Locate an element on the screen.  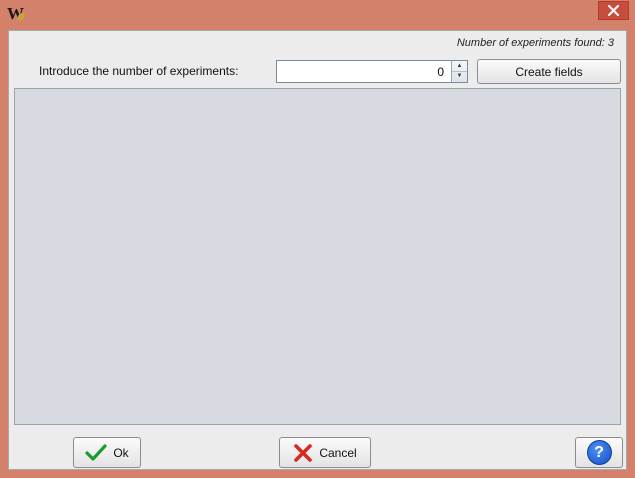
close-icon is located at coordinates (613, 10).